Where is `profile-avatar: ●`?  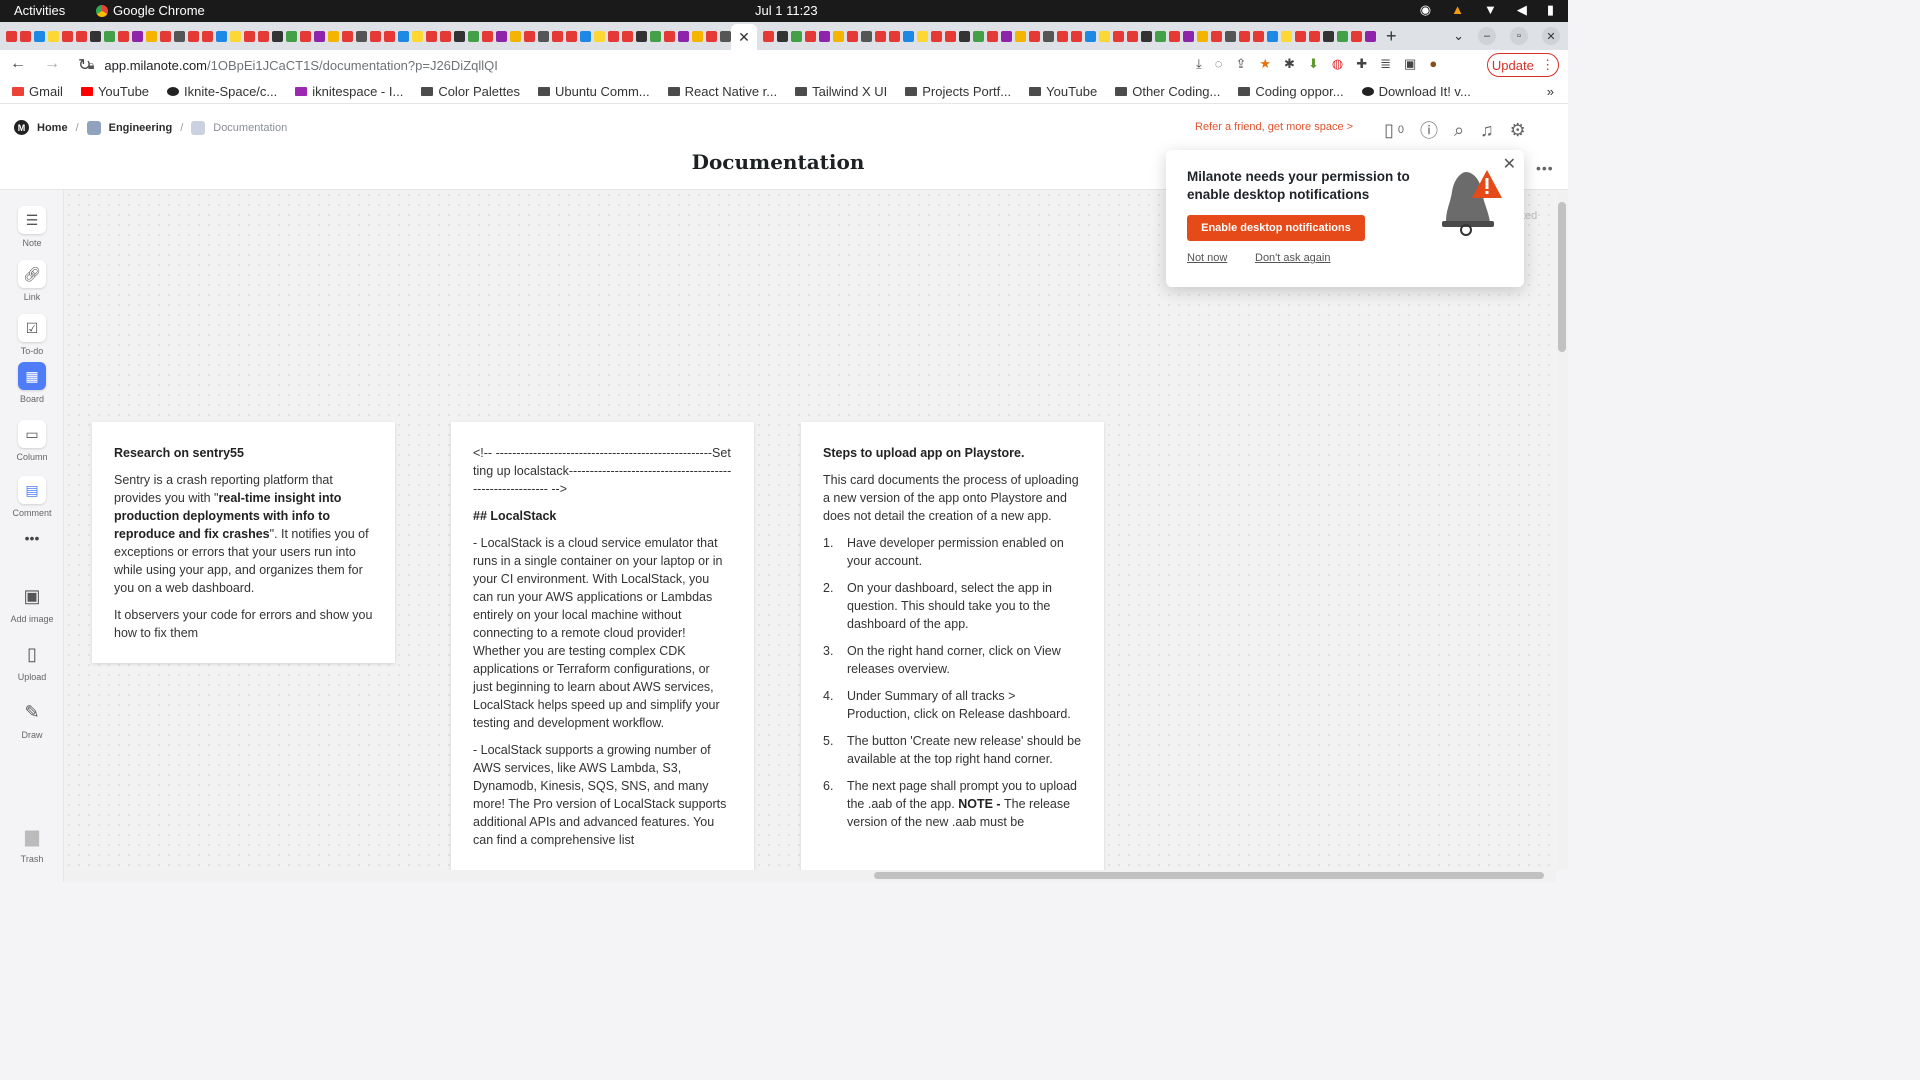 profile-avatar: ● is located at coordinates (1433, 64).